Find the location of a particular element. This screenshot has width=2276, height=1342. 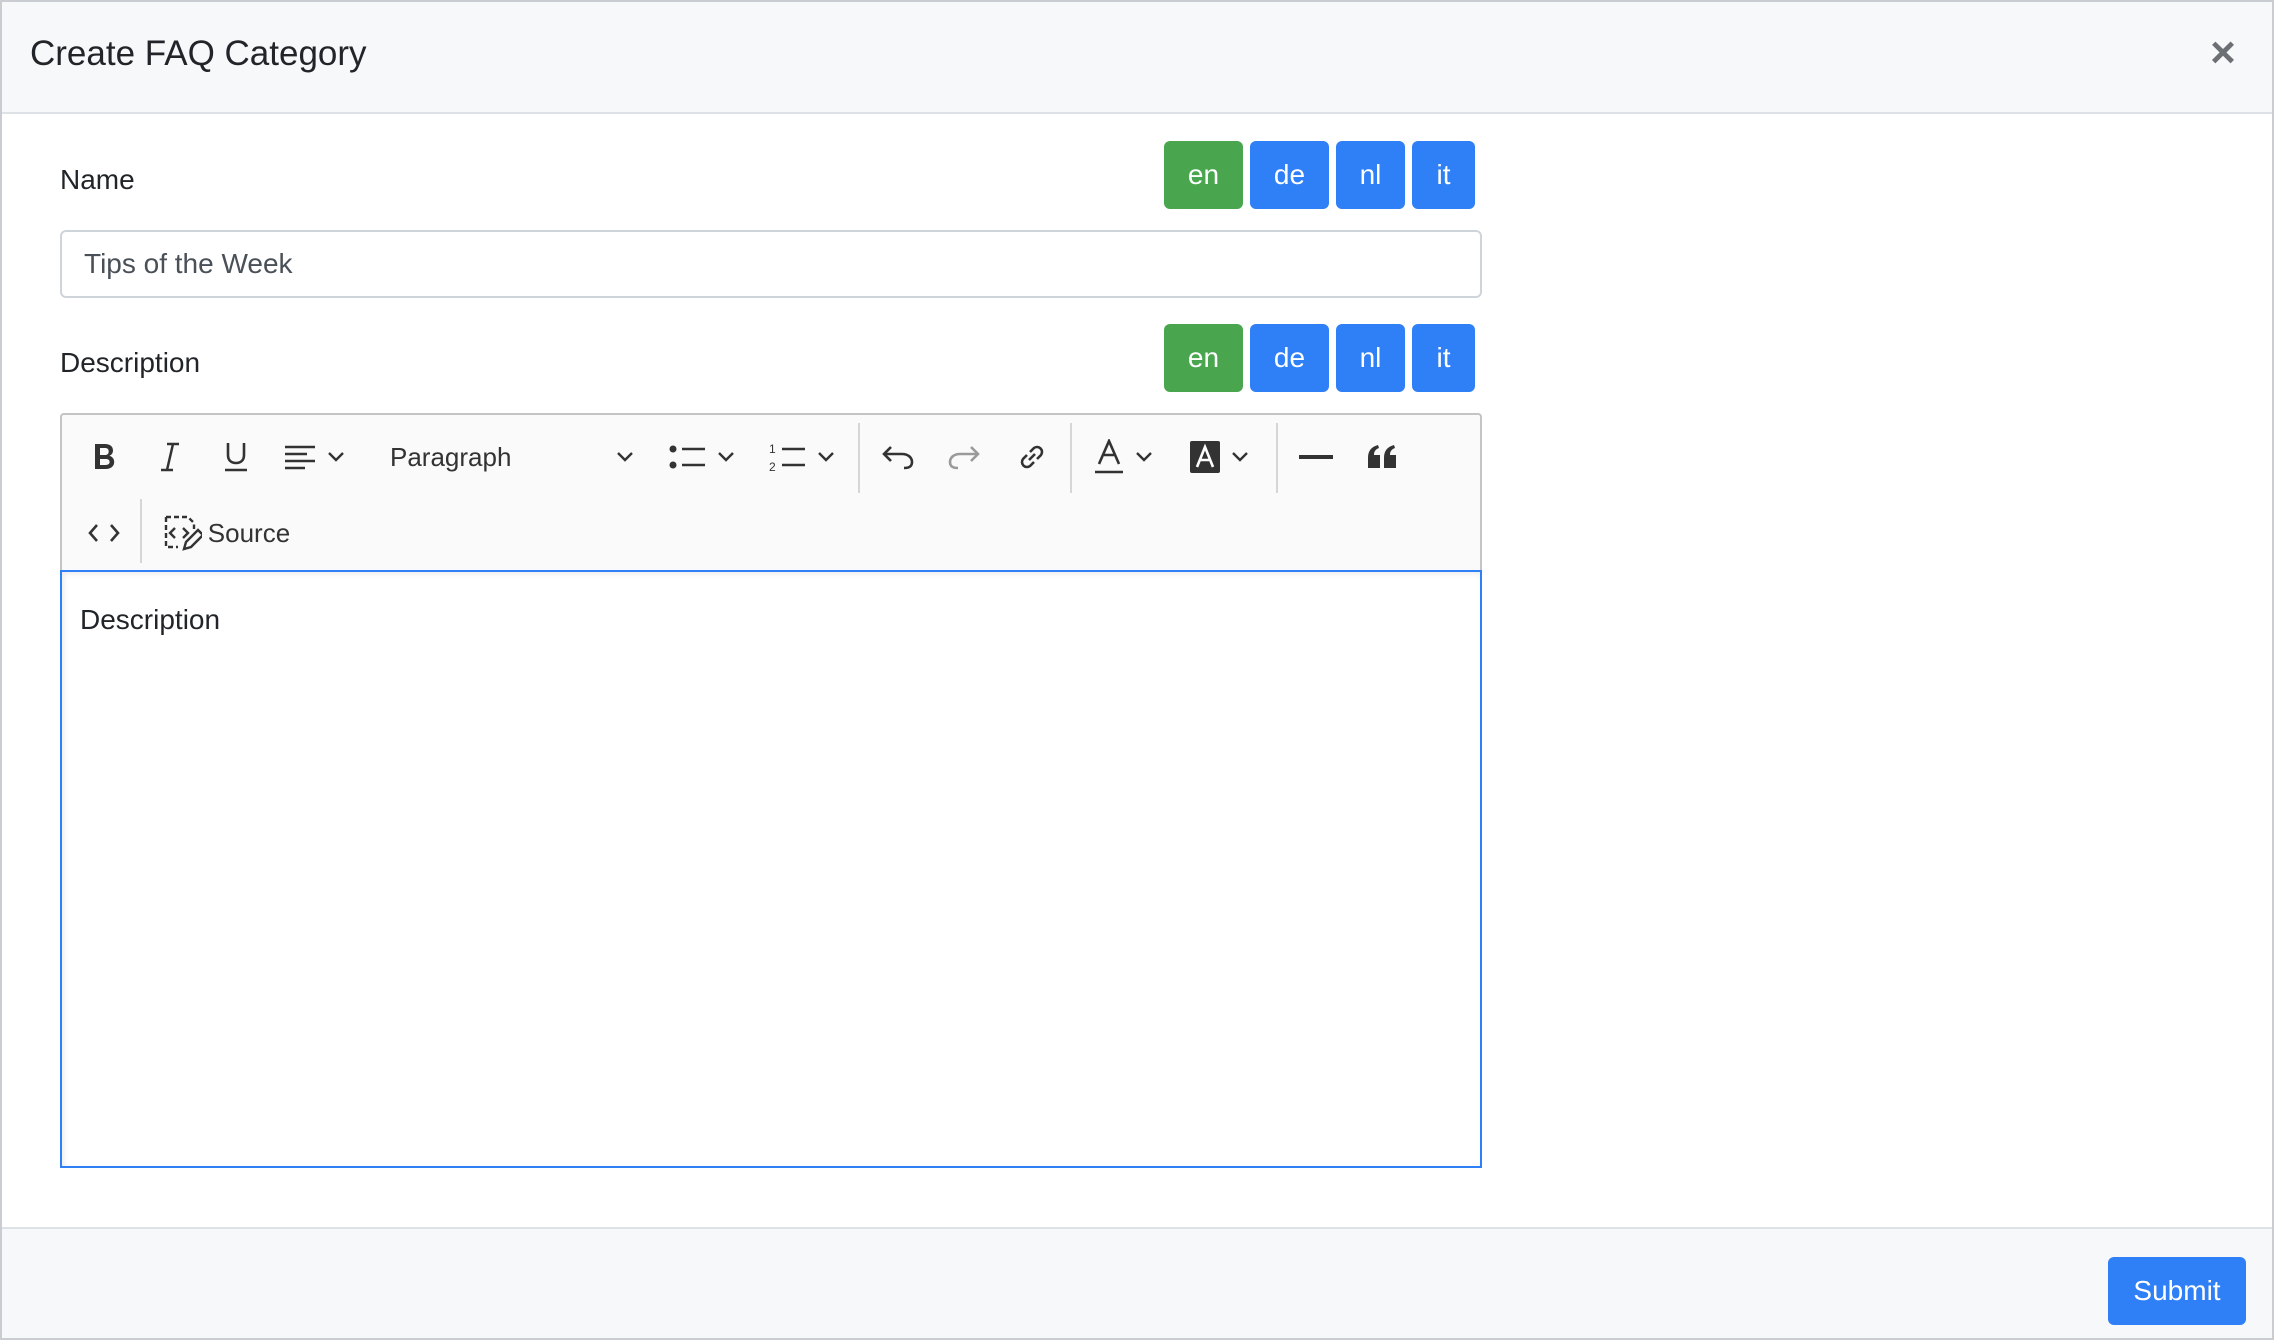

horizontal-line-icon is located at coordinates (1316, 457).